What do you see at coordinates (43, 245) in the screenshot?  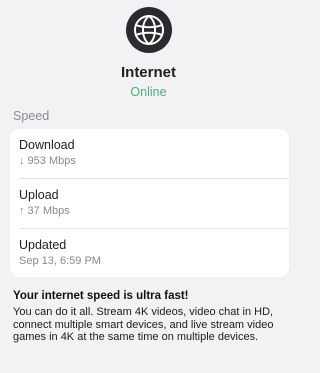 I see `updated-label: Updated` at bounding box center [43, 245].